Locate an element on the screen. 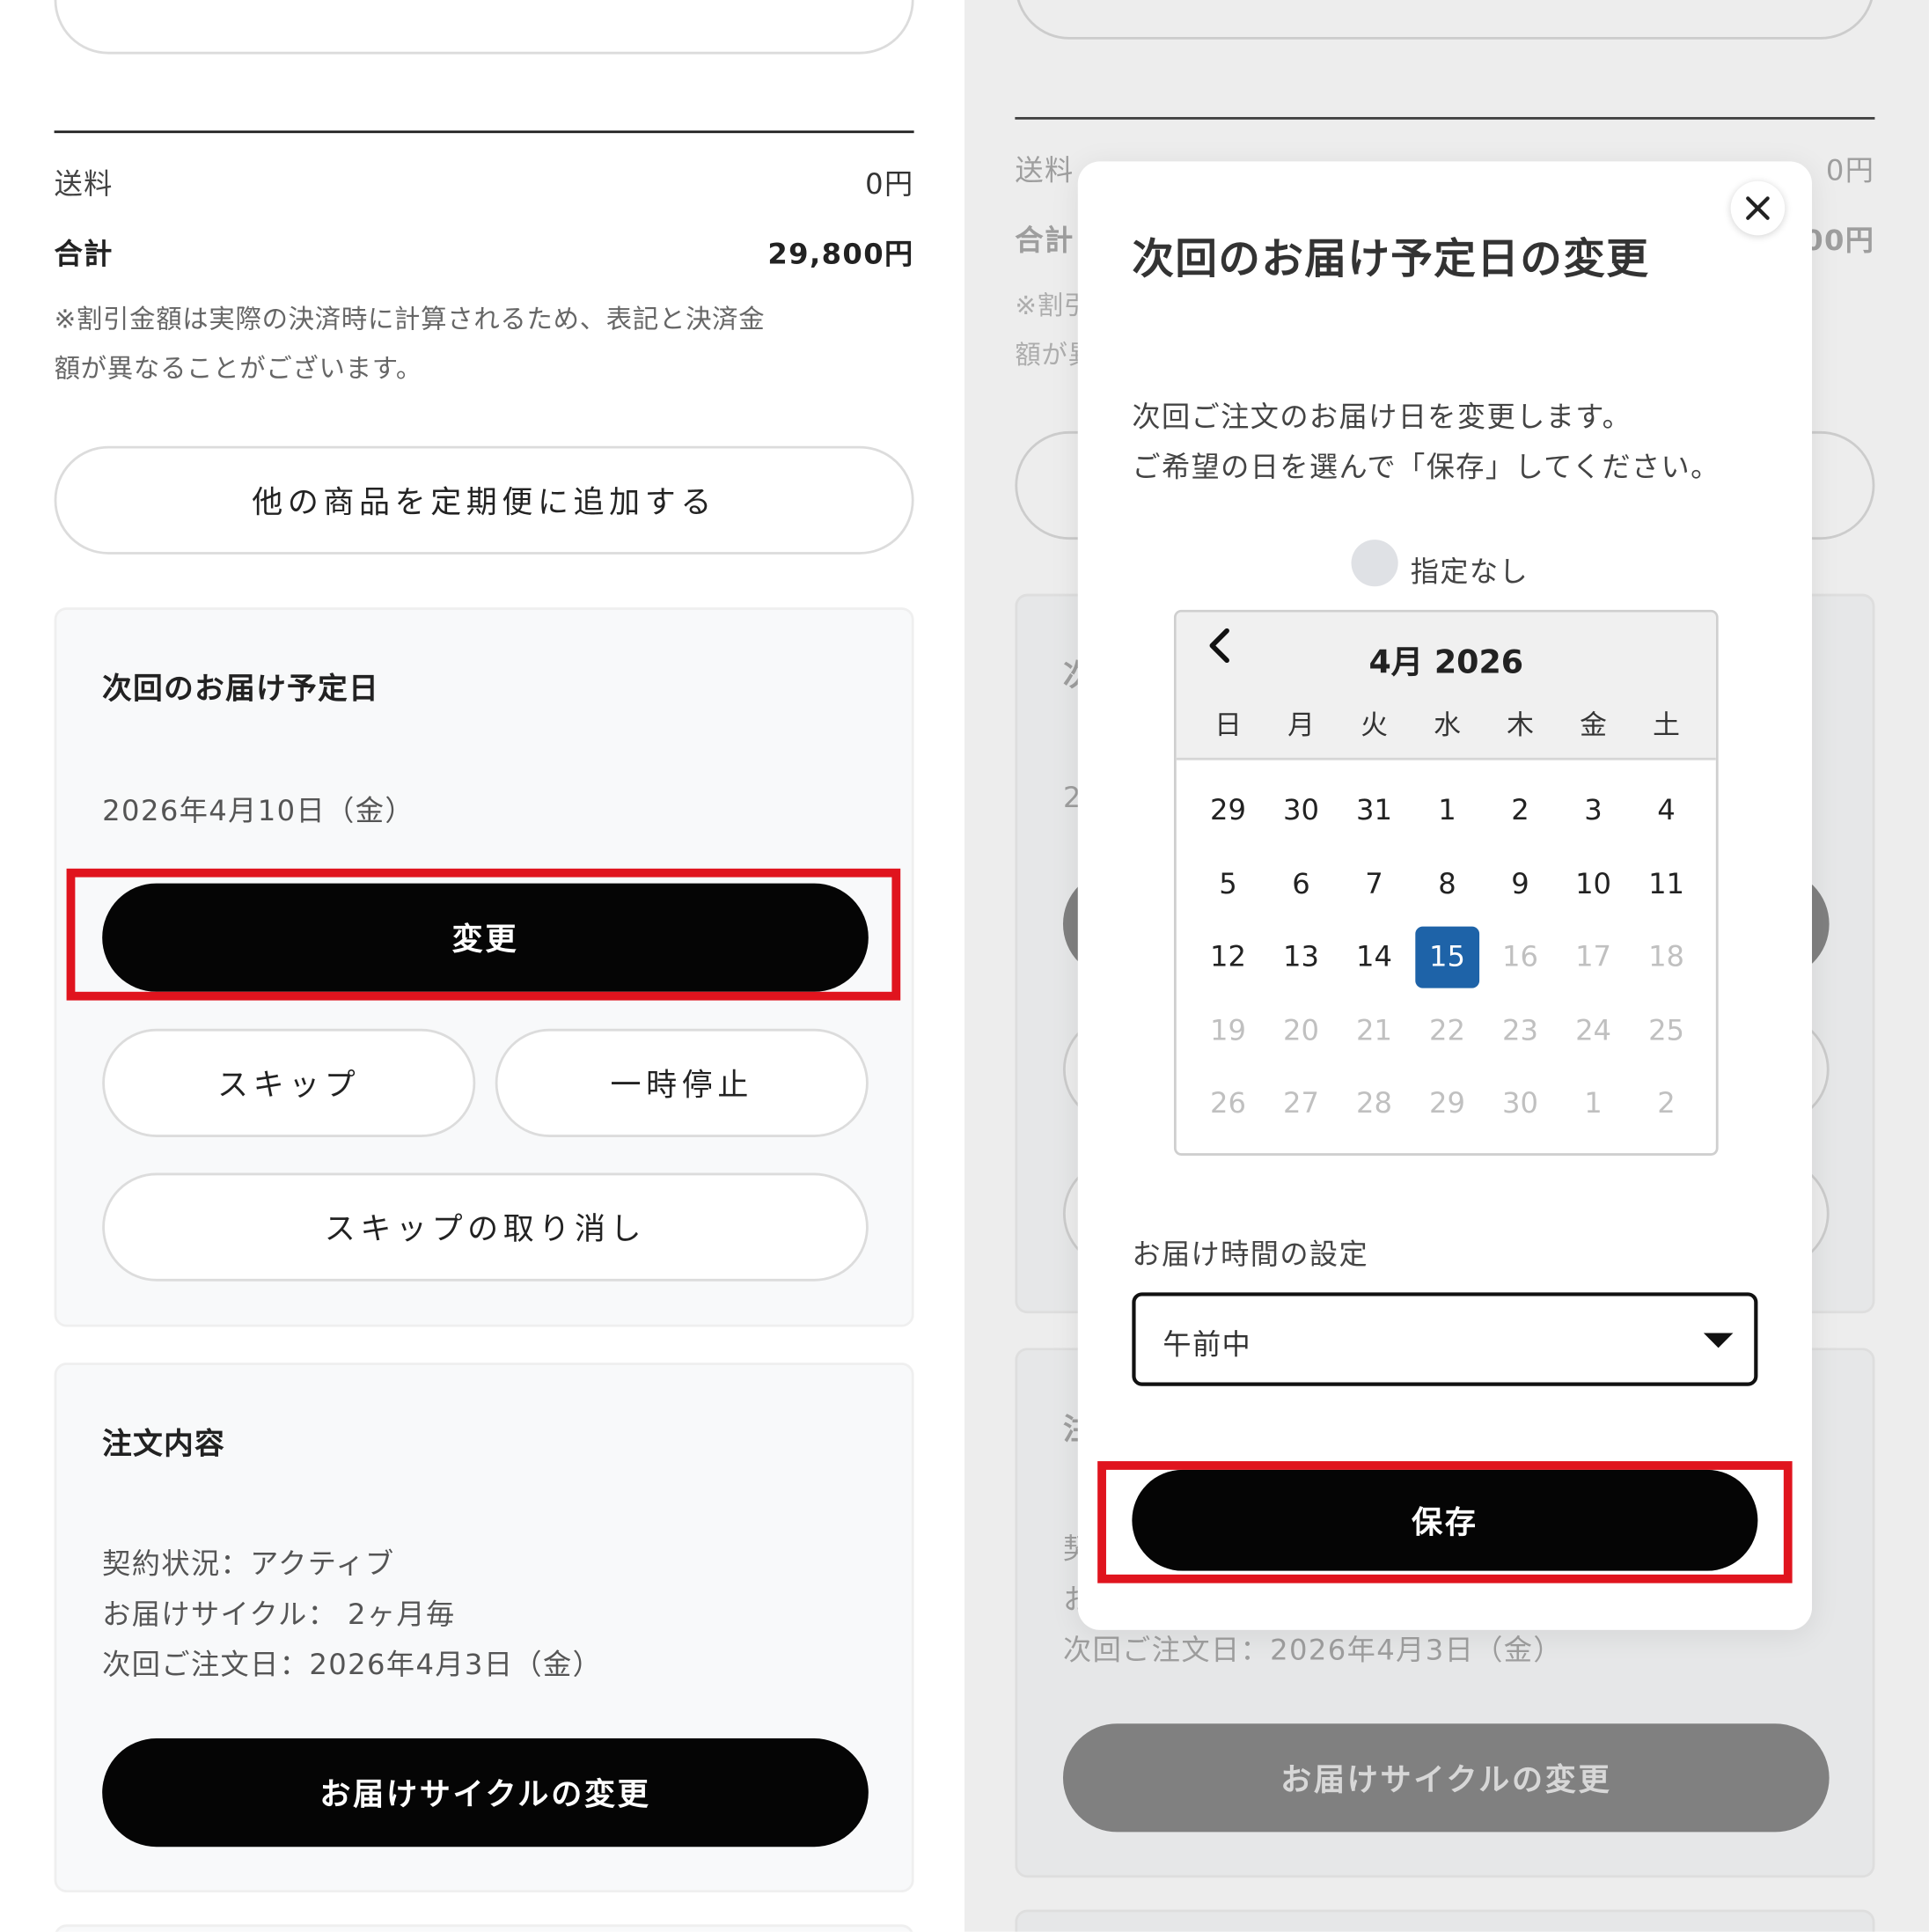 The height and width of the screenshot is (1932, 1929). calendar-day: 24 is located at coordinates (1593, 1030).